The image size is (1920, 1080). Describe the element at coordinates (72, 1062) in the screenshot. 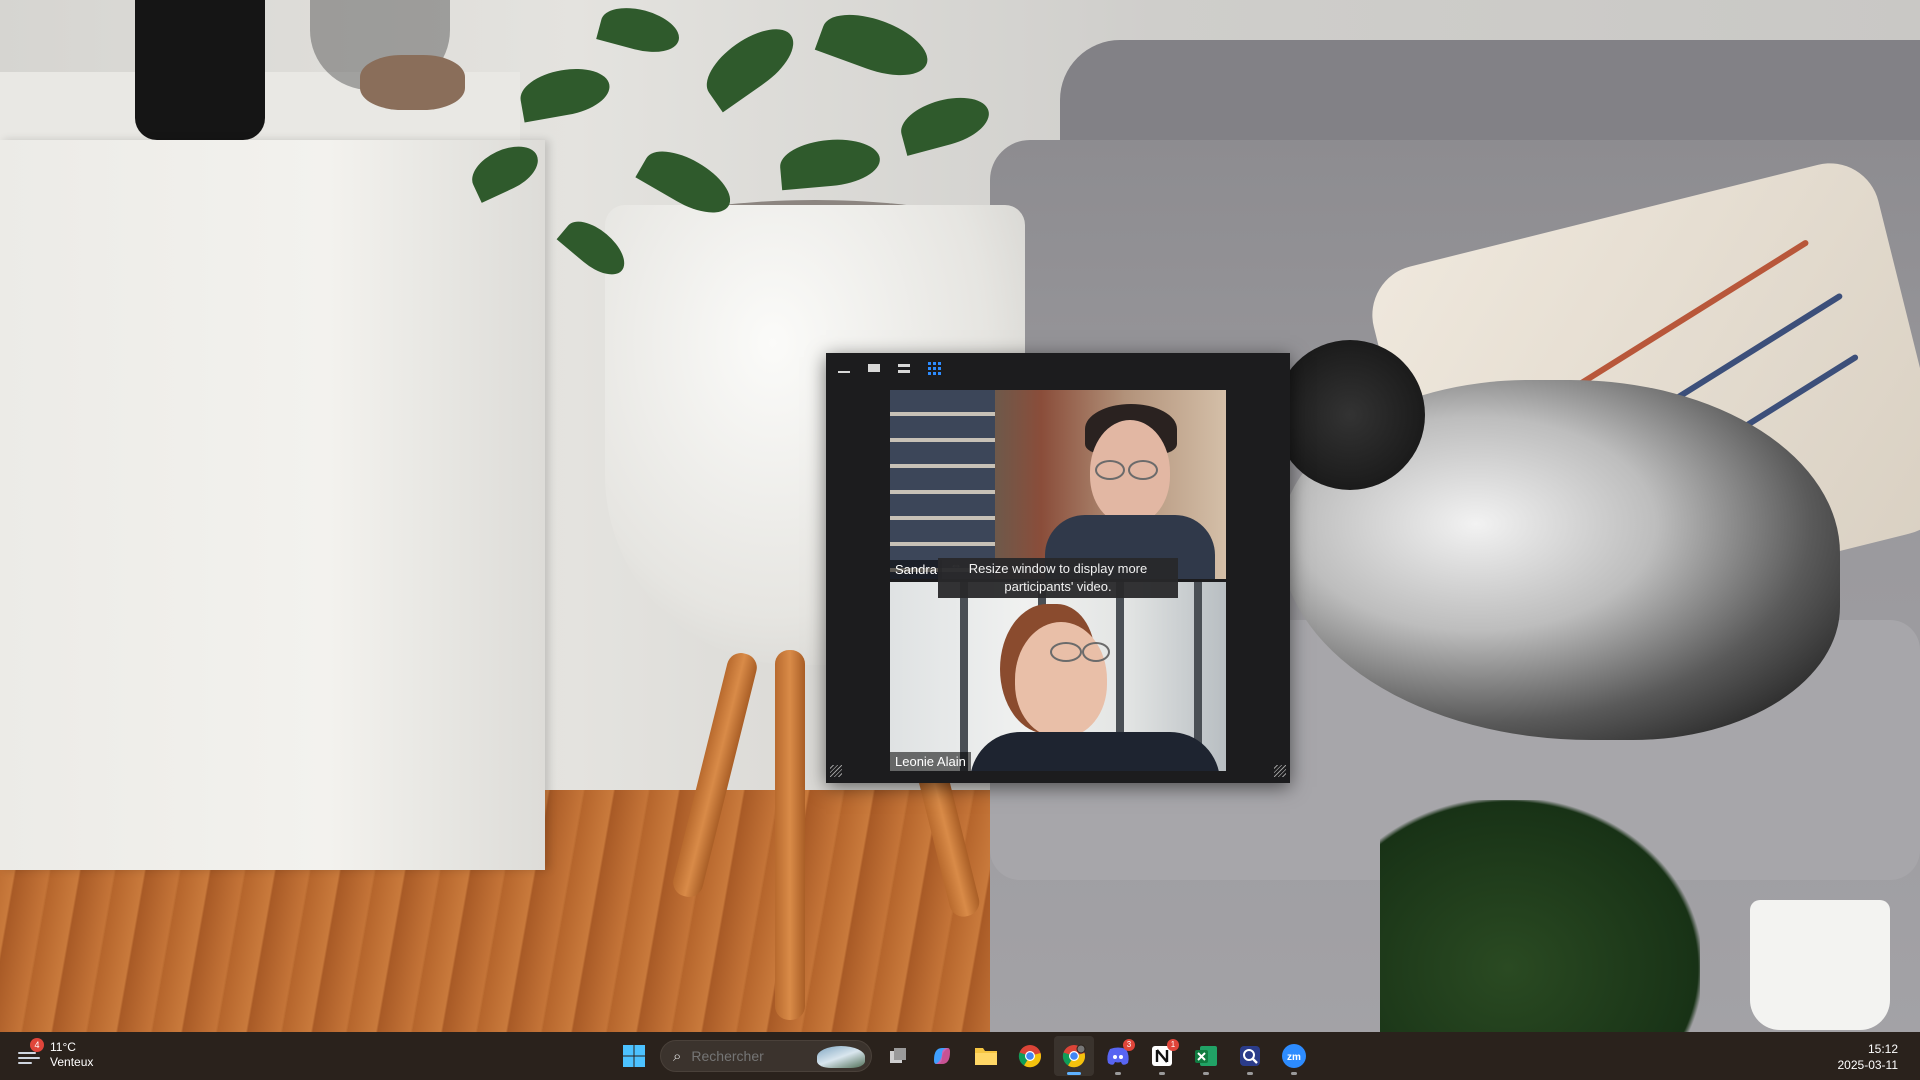

I see `weather-condition: Venteux` at that location.